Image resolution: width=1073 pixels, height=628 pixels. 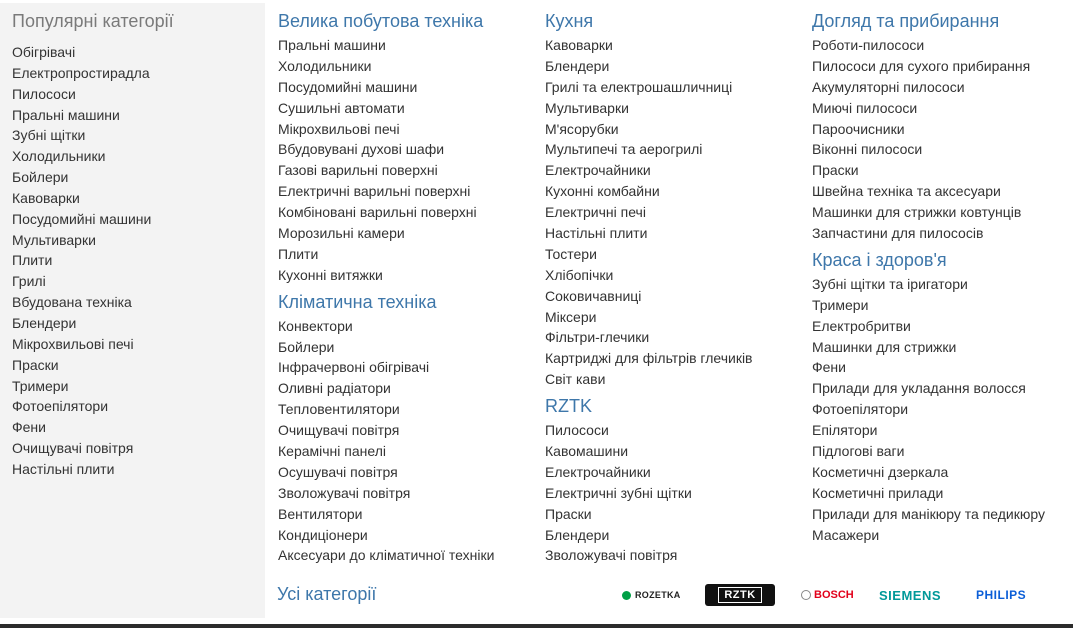 I want to click on category-link: Очищувачі повітря, so click(x=405, y=430).